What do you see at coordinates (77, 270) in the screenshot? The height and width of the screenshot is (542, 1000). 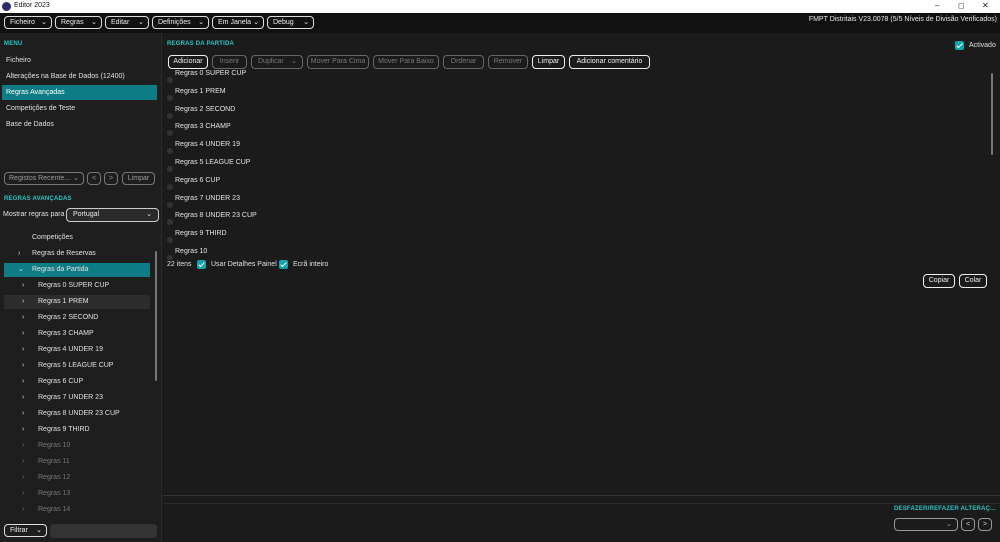 I see `tree-item: ⌄ Regras da Partida` at bounding box center [77, 270].